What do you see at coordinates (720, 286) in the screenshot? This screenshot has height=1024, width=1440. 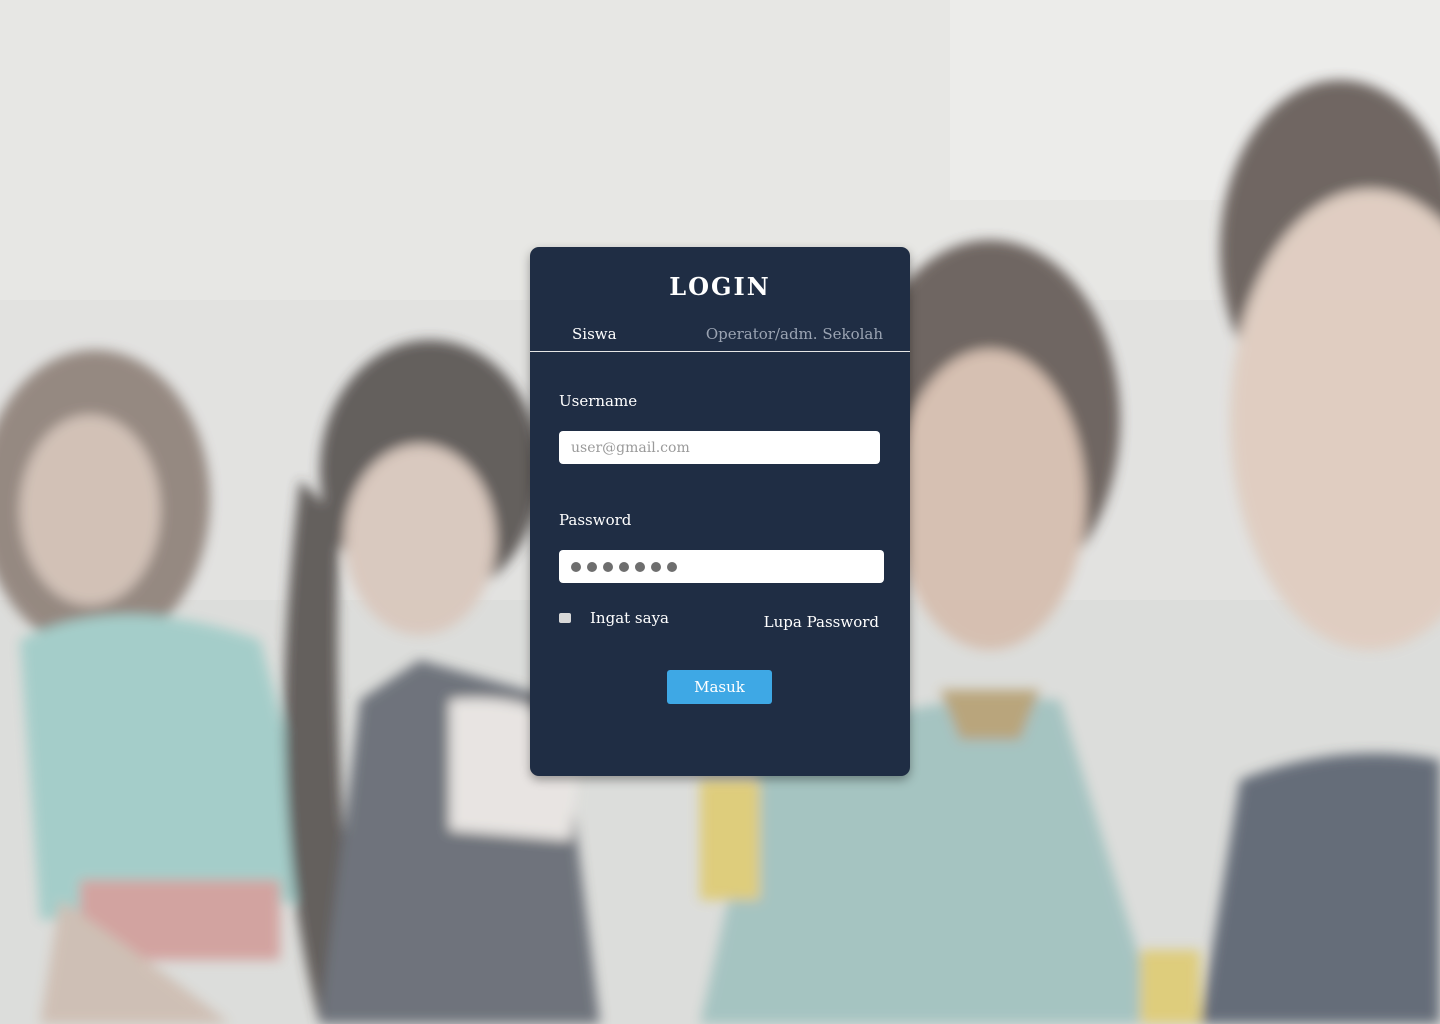 I see `login-title: LOGIN` at bounding box center [720, 286].